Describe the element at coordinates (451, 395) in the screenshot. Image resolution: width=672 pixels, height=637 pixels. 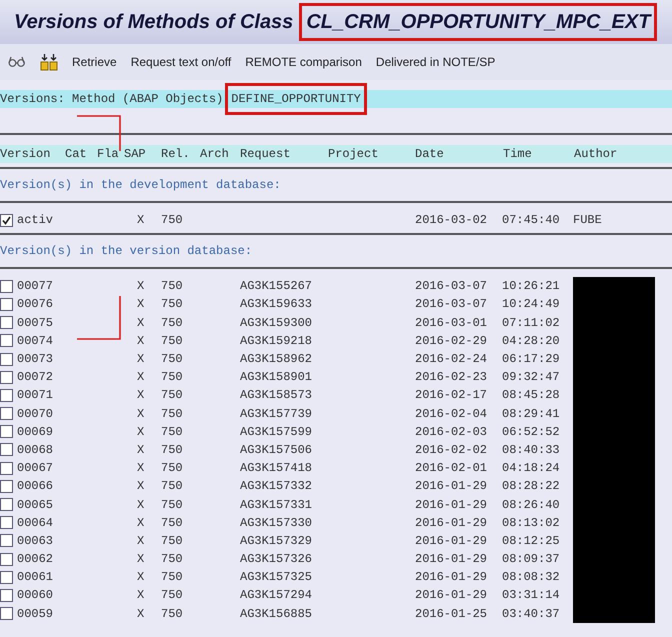
I see `date-cell-text: 2016-02-17` at that location.